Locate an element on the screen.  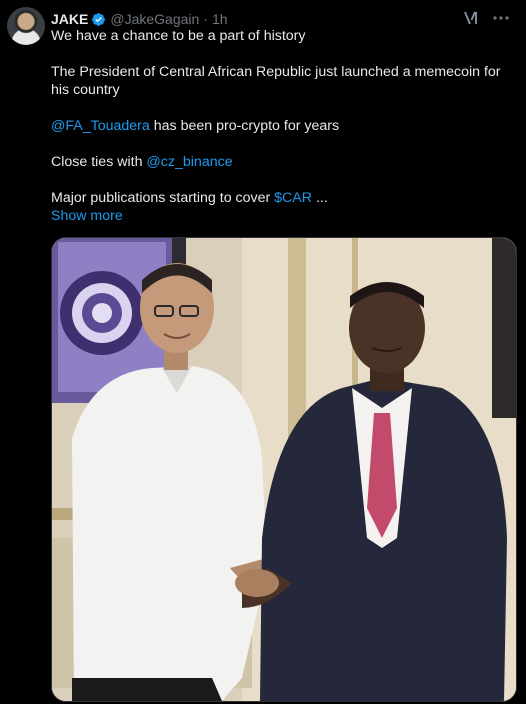
tweet-header: JAKE @JakeGagain · 1h is located at coordinates (283, 19).